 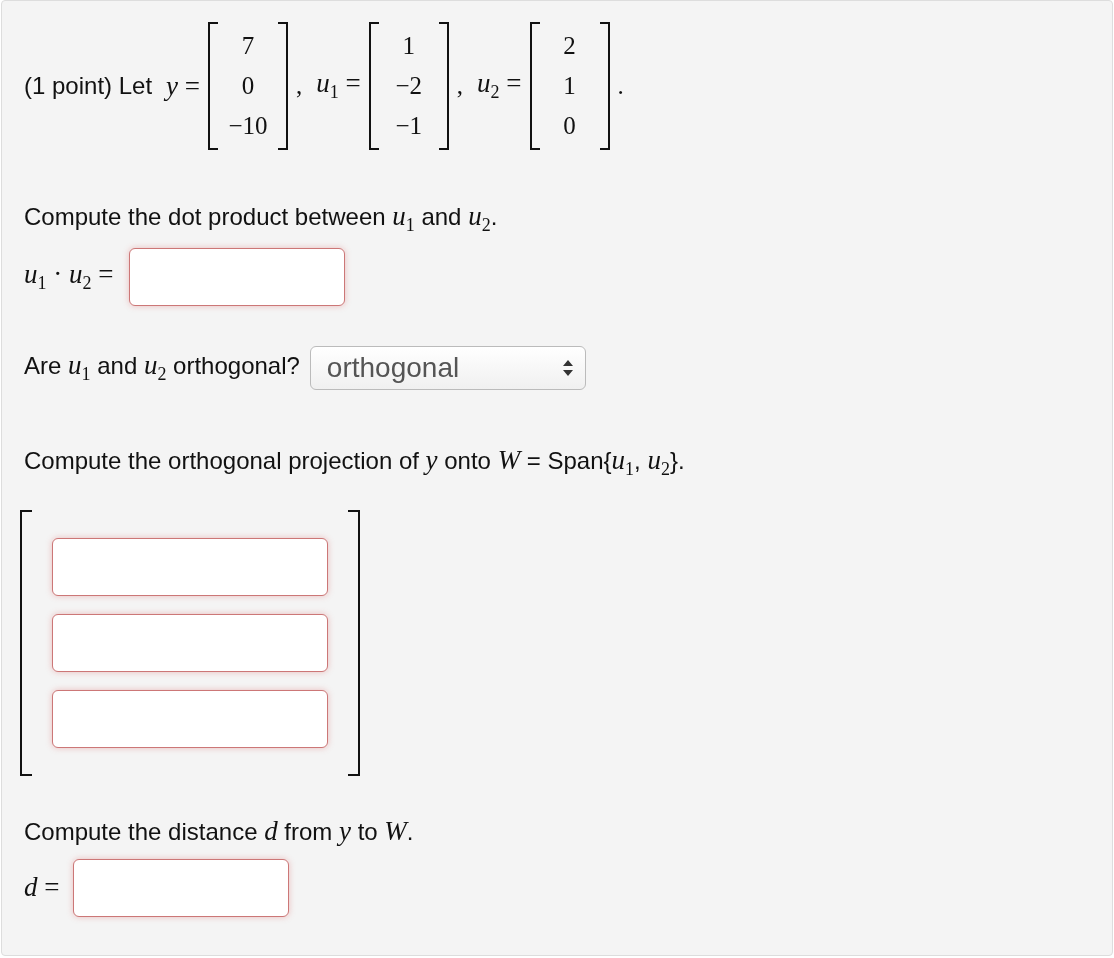 I want to click on question-text: Compute the distance d from y to W., so click(x=219, y=831).